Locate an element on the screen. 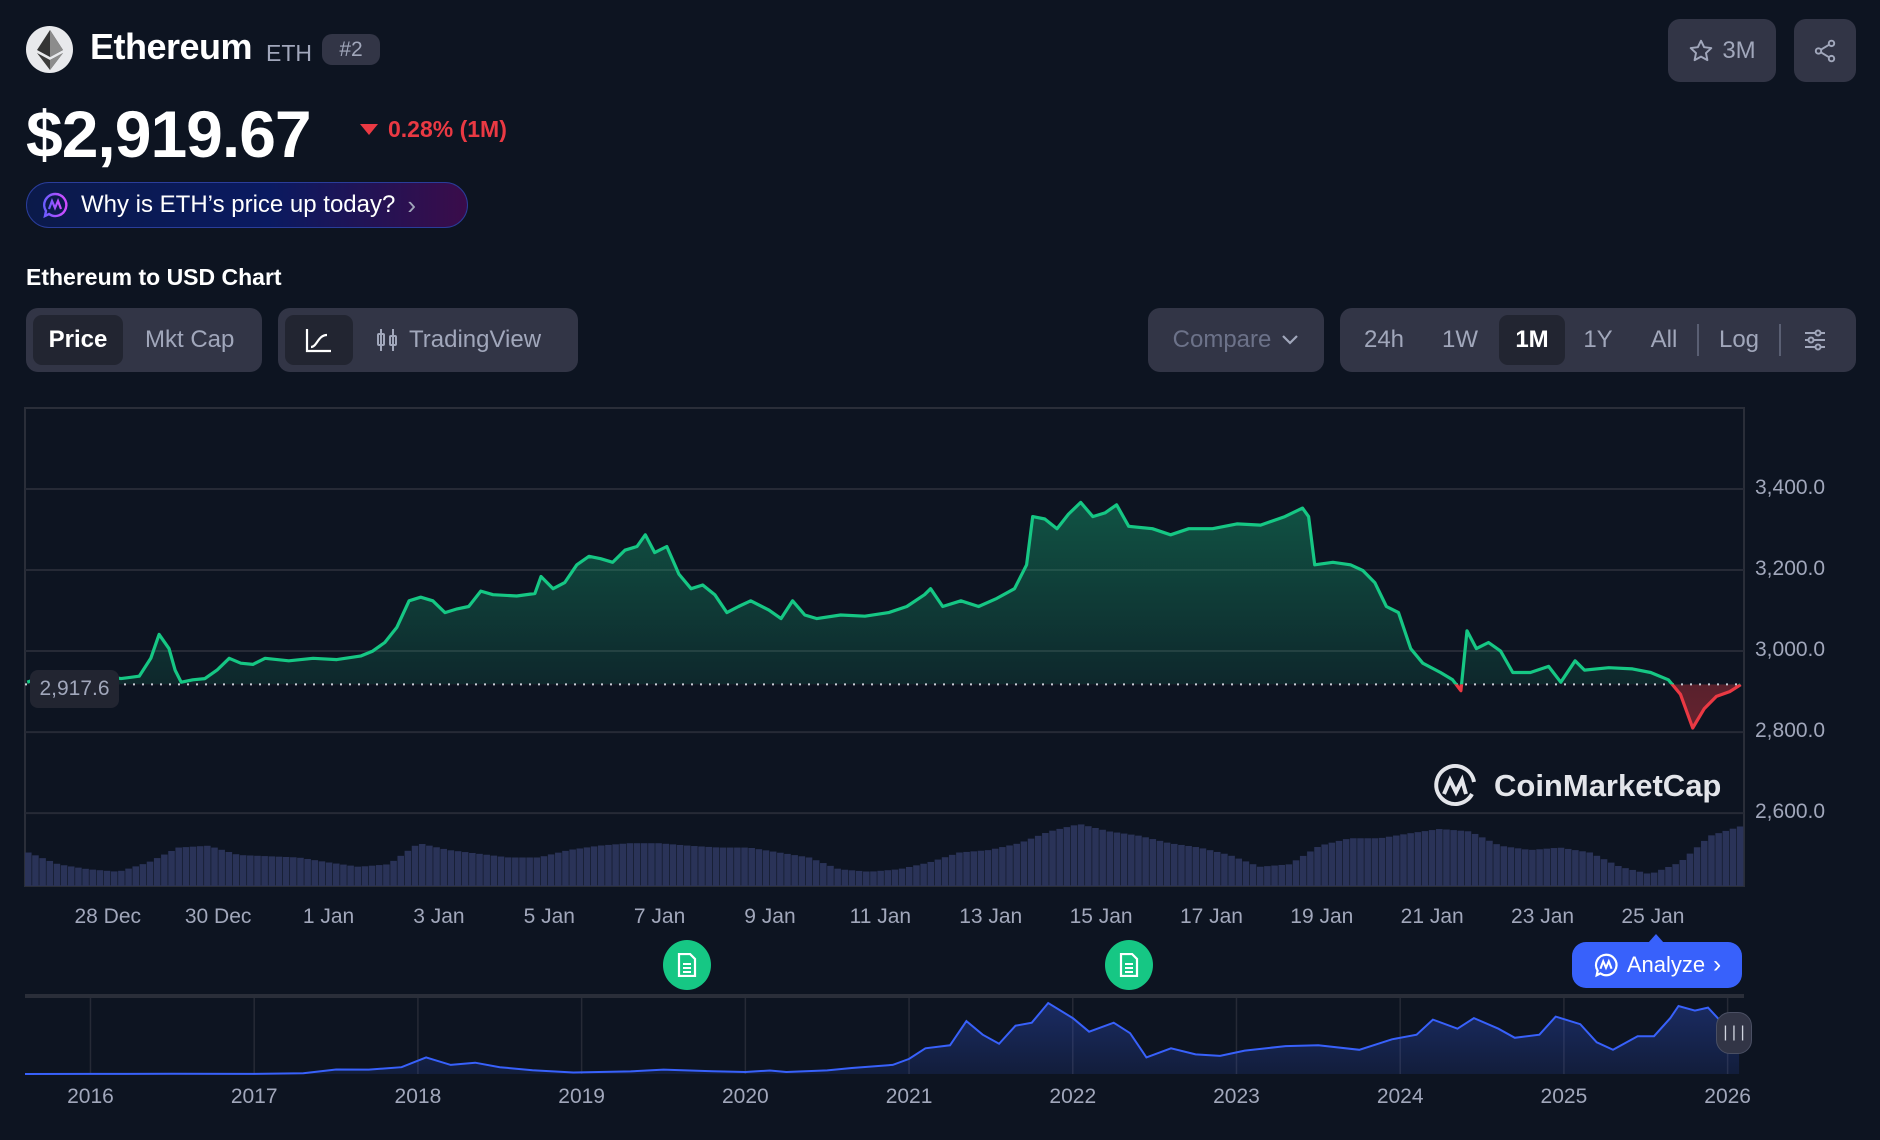 This screenshot has width=1880, height=1140. analyze-button: Analyze › is located at coordinates (1657, 961).